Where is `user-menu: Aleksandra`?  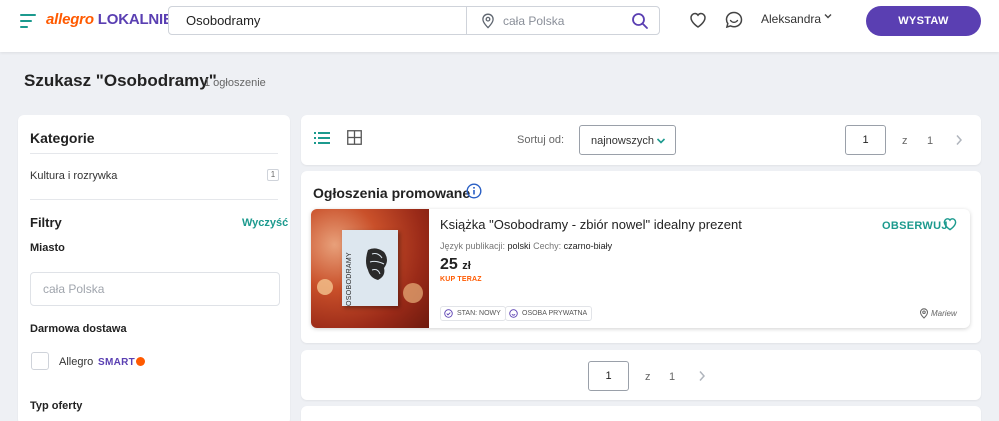
user-menu: Aleksandra is located at coordinates (796, 19).